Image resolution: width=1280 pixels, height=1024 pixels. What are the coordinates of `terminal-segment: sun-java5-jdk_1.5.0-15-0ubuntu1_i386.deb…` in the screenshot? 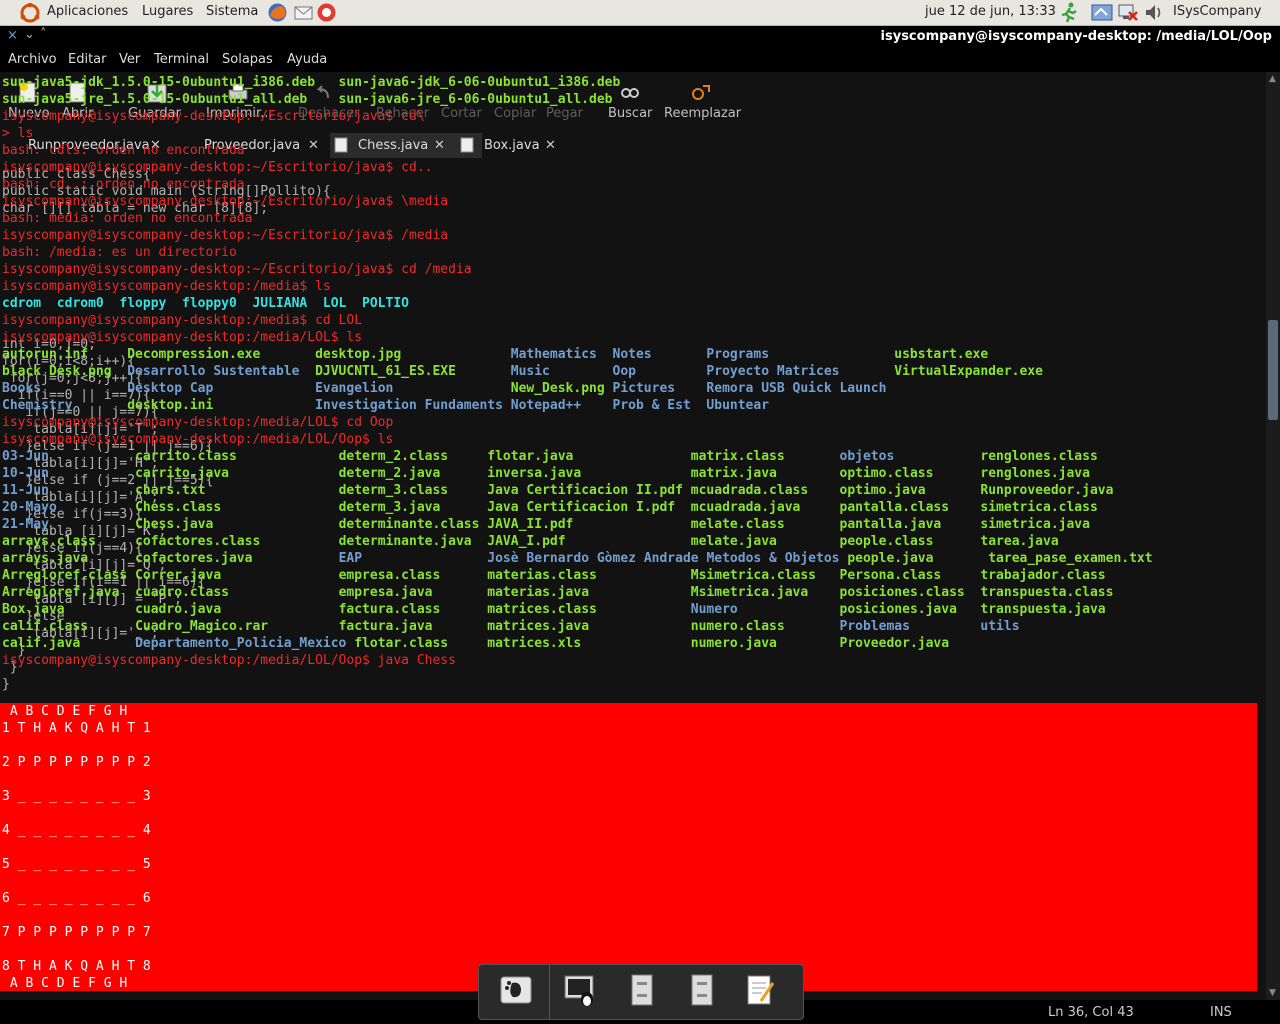 It's located at (311, 82).